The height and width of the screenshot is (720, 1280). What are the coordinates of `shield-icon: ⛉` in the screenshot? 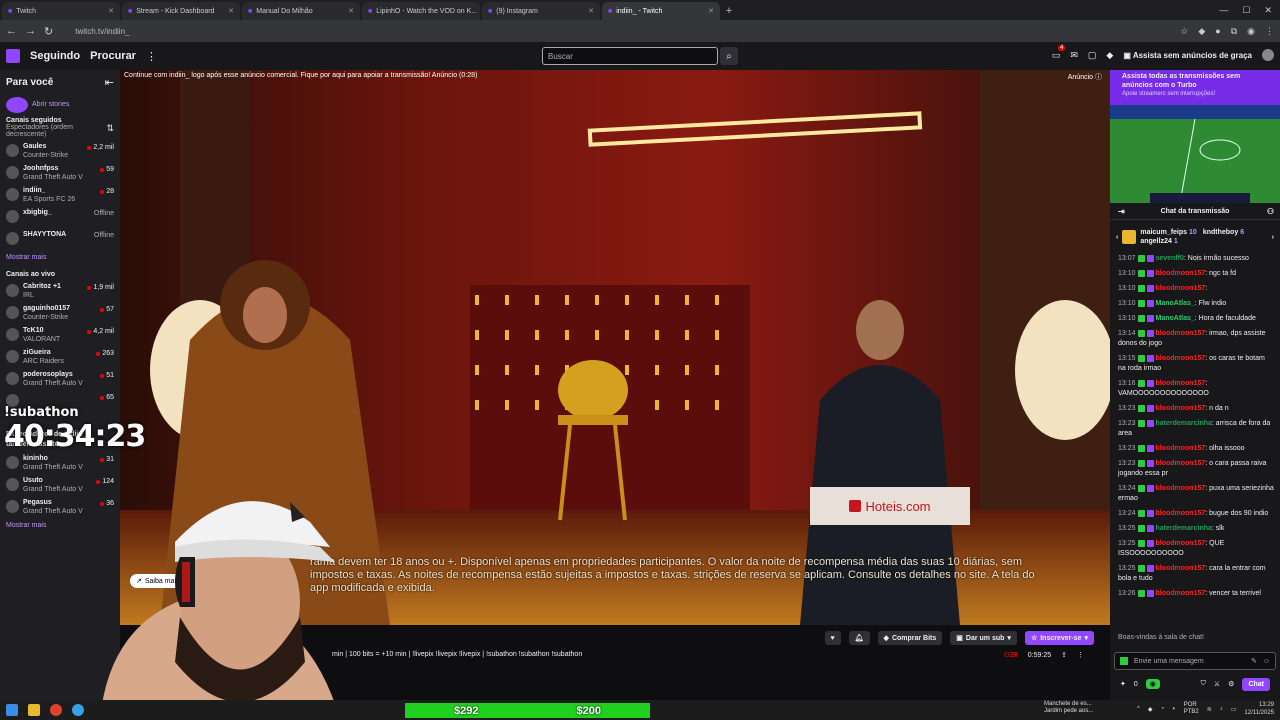 It's located at (1203, 684).